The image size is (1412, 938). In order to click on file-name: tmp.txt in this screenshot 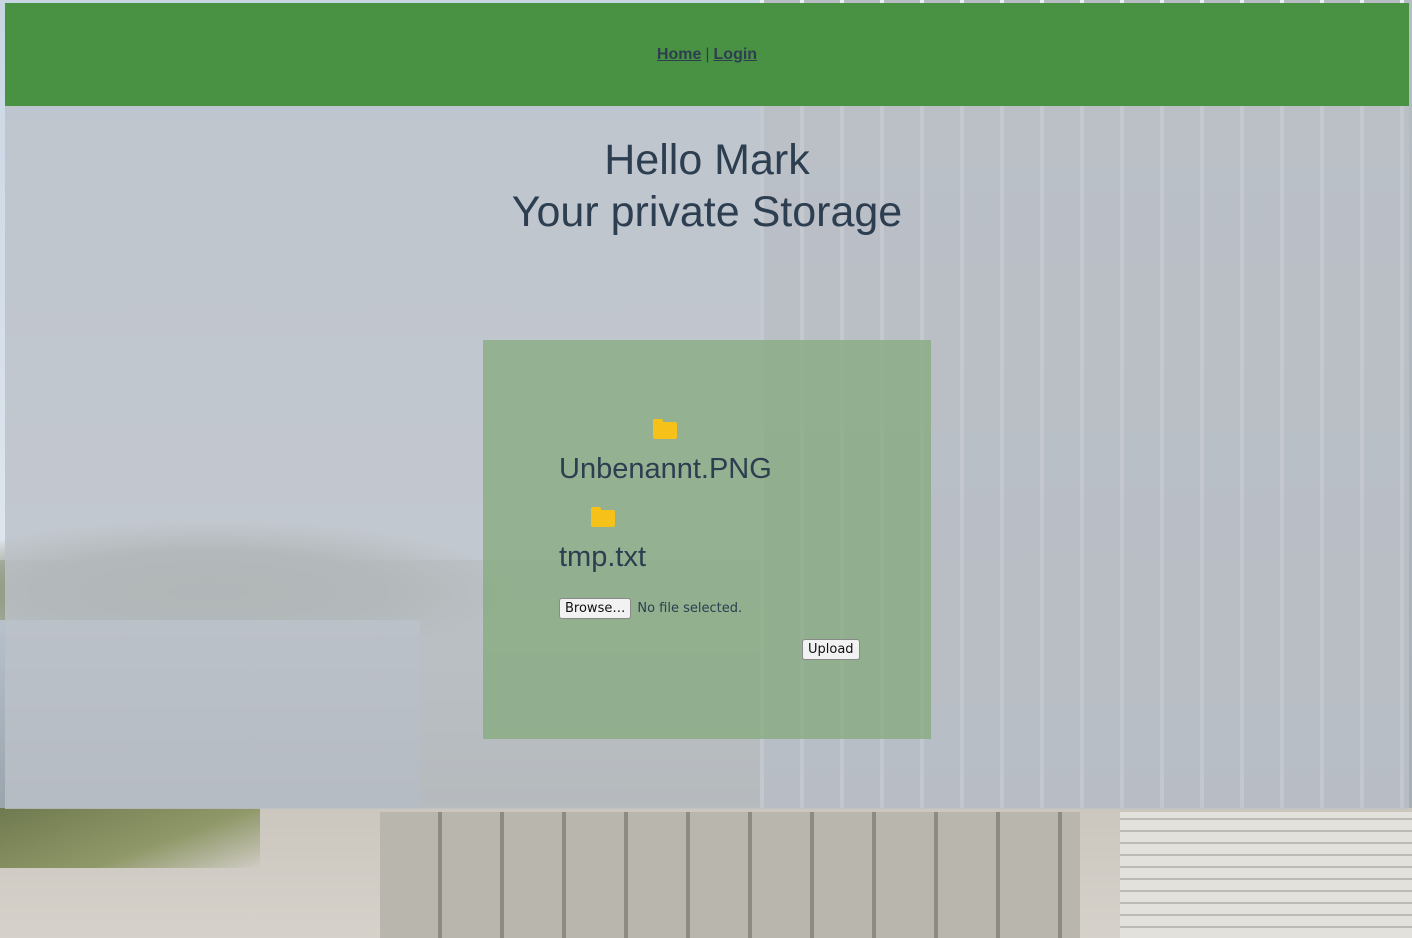, I will do `click(603, 557)`.